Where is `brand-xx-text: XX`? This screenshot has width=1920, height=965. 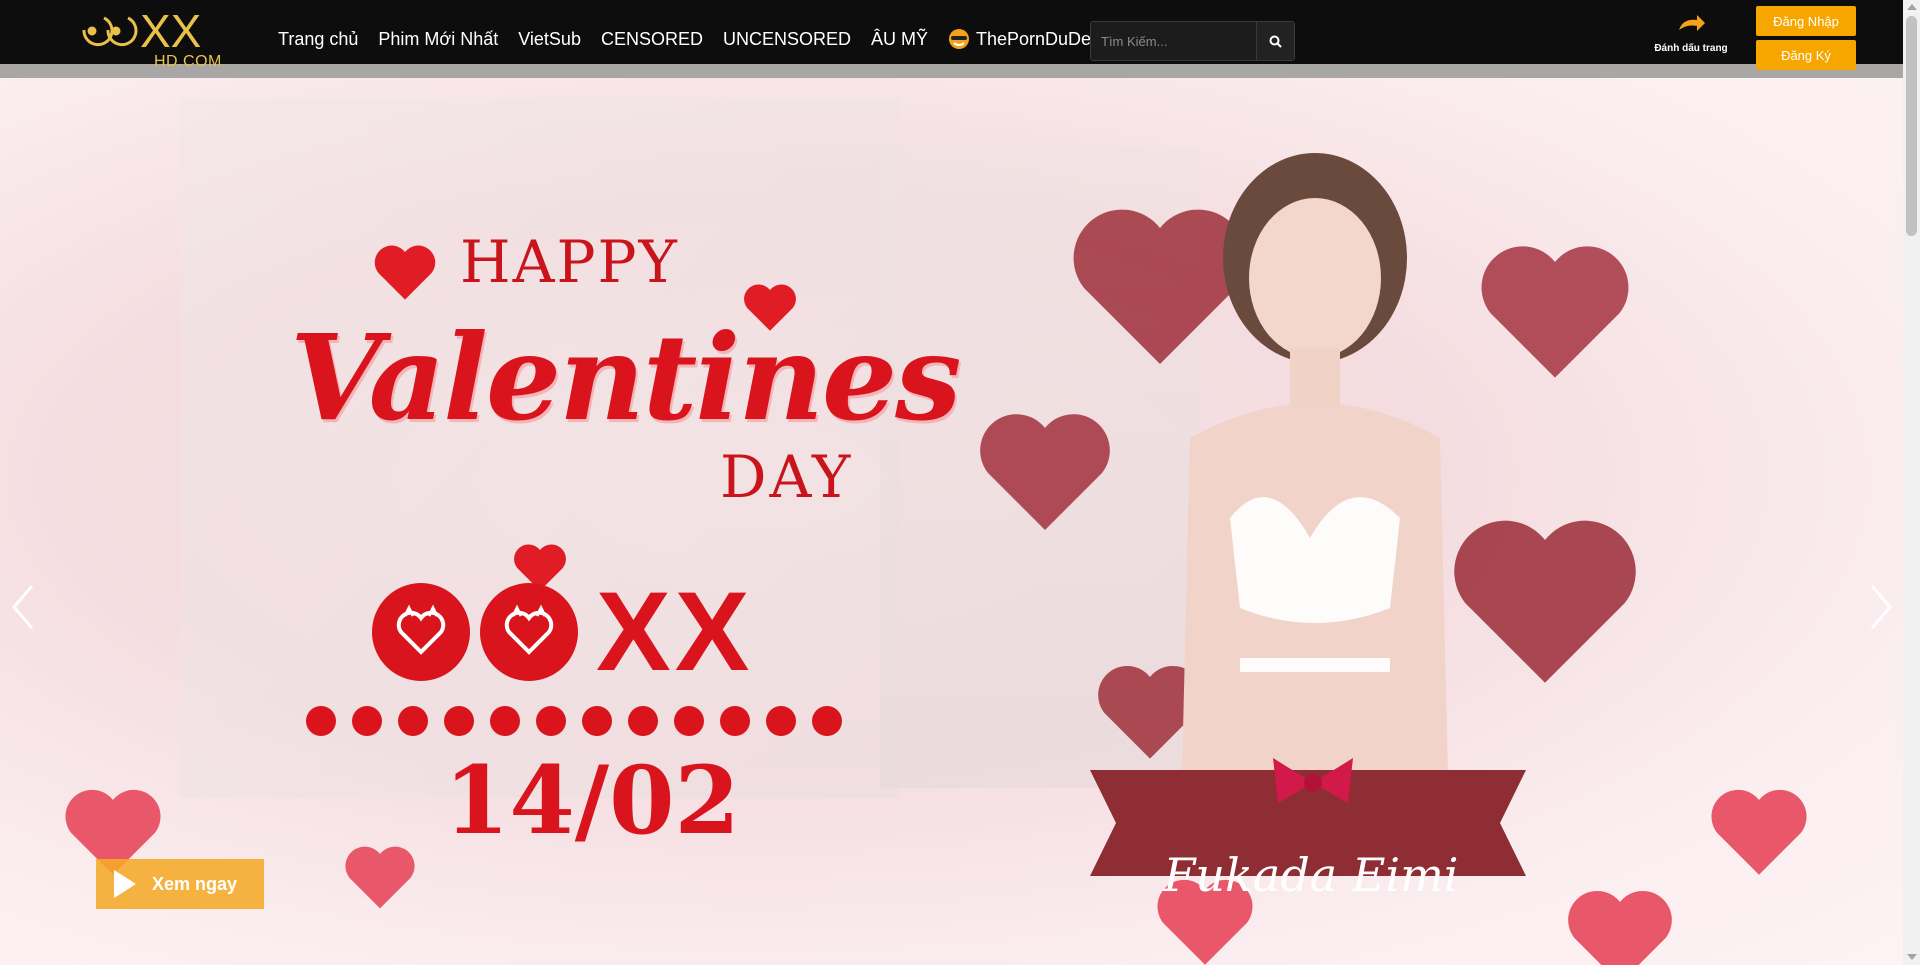
brand-xx-text: XX is located at coordinates (675, 631).